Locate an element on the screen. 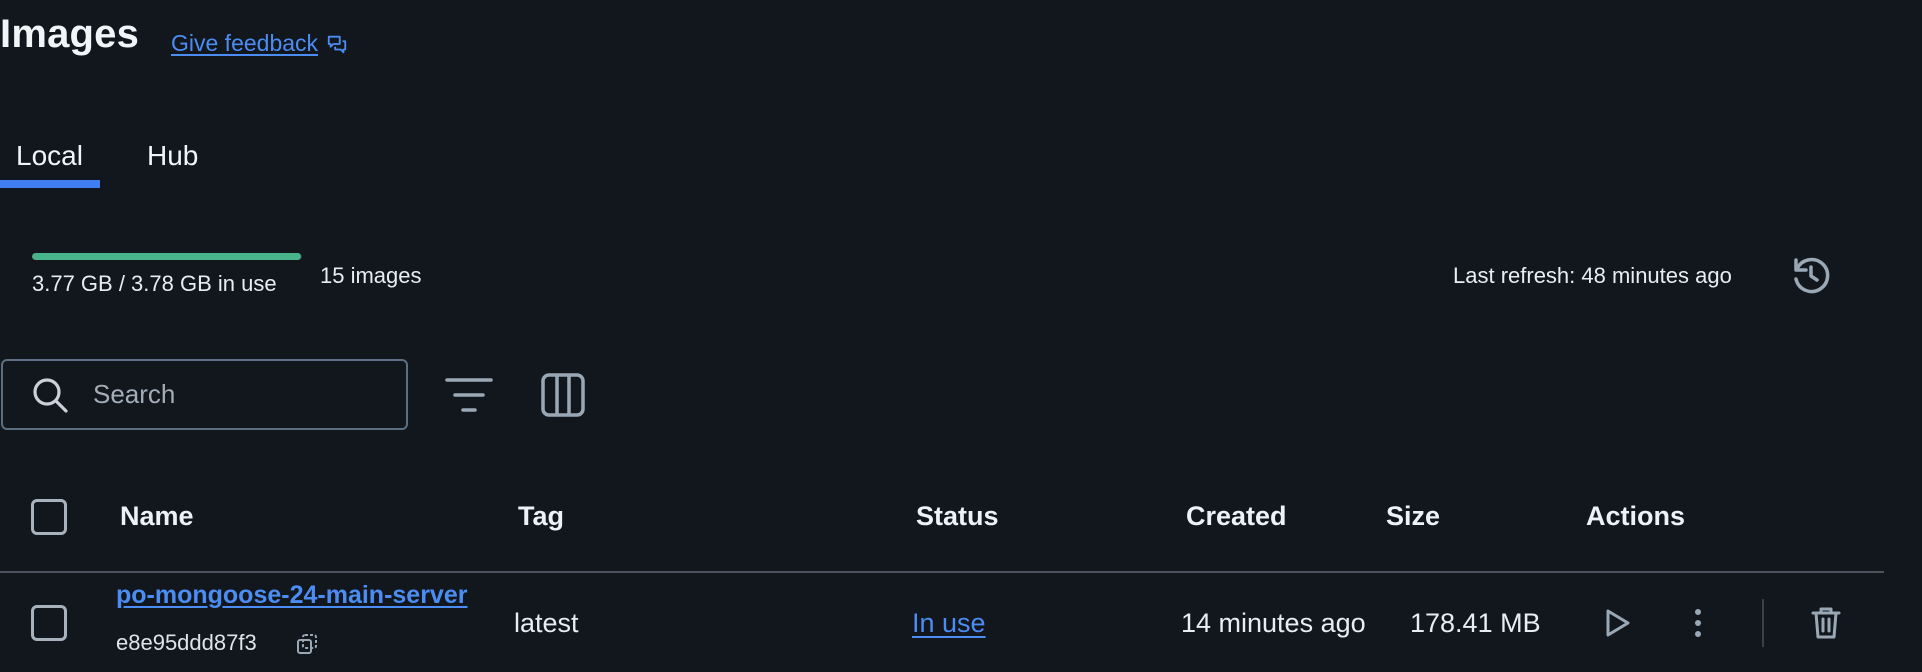 This screenshot has width=1922, height=672. copy-icon is located at coordinates (307, 644).